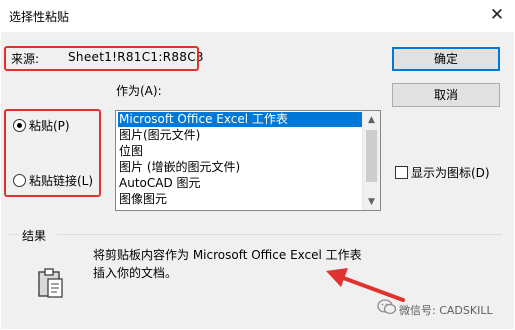 This screenshot has height=330, width=515. What do you see at coordinates (387, 307) in the screenshot?
I see `wechat-icon` at bounding box center [387, 307].